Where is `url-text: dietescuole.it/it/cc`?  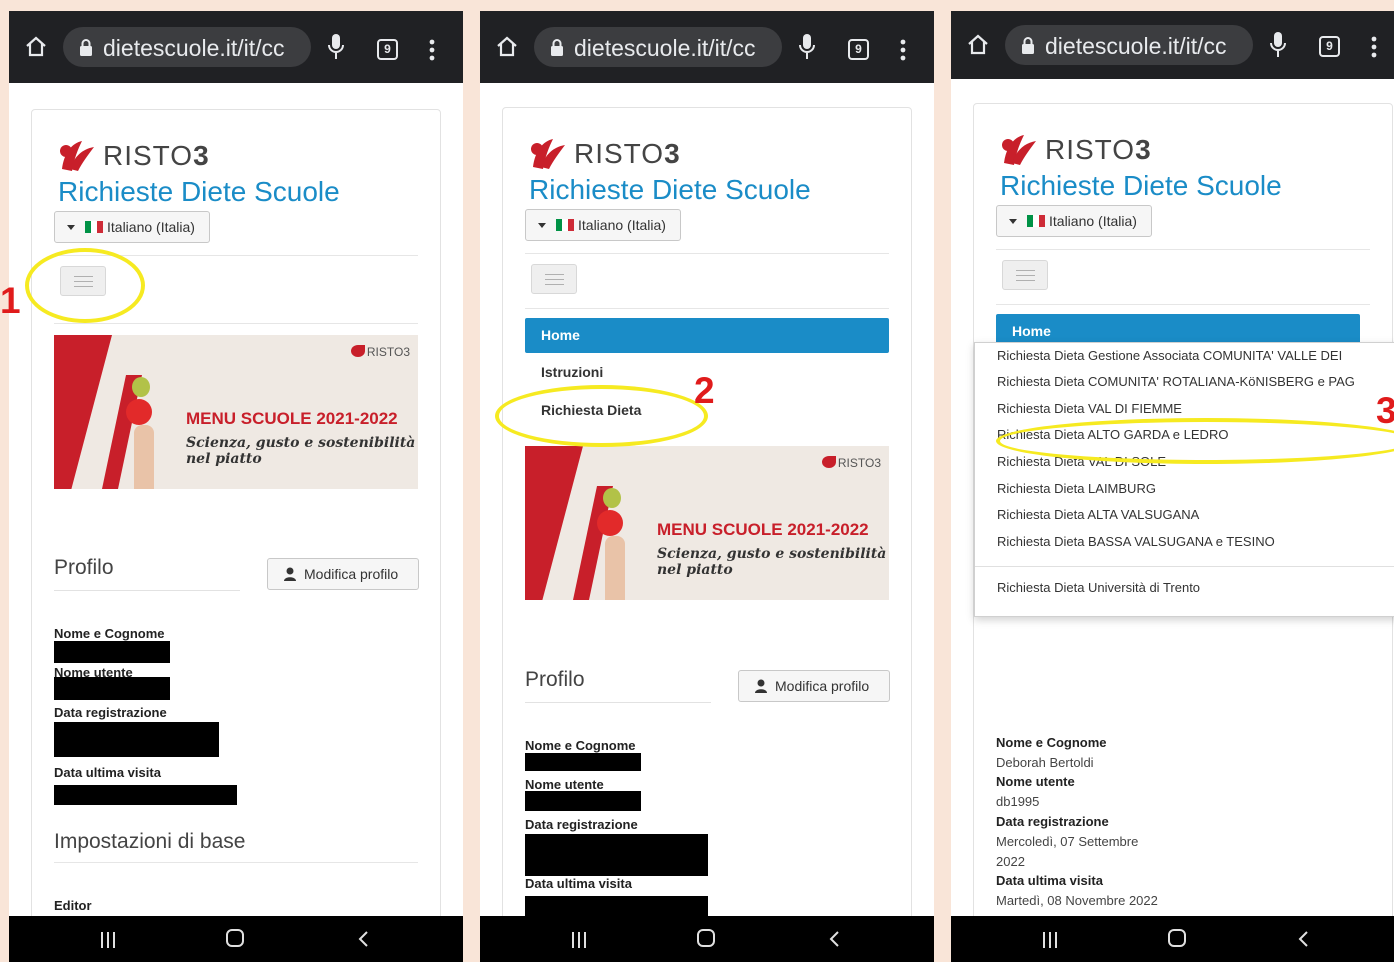 url-text: dietescuole.it/it/cc is located at coordinates (194, 48).